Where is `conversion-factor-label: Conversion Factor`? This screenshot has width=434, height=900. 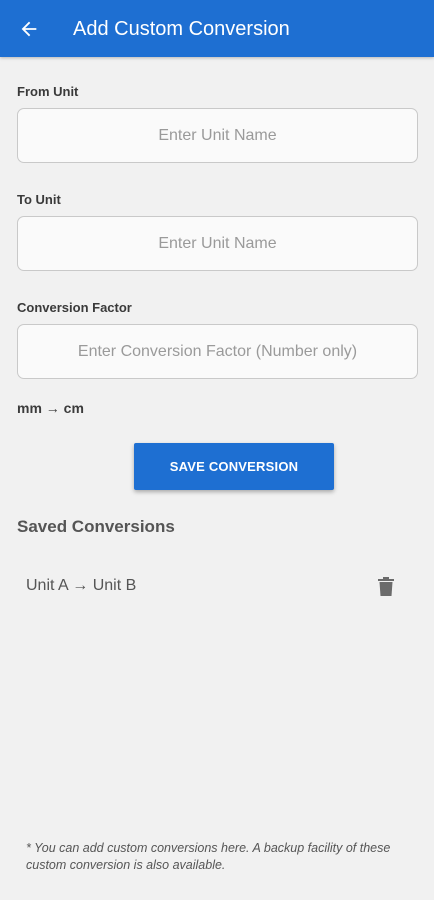
conversion-factor-label: Conversion Factor is located at coordinates (74, 307).